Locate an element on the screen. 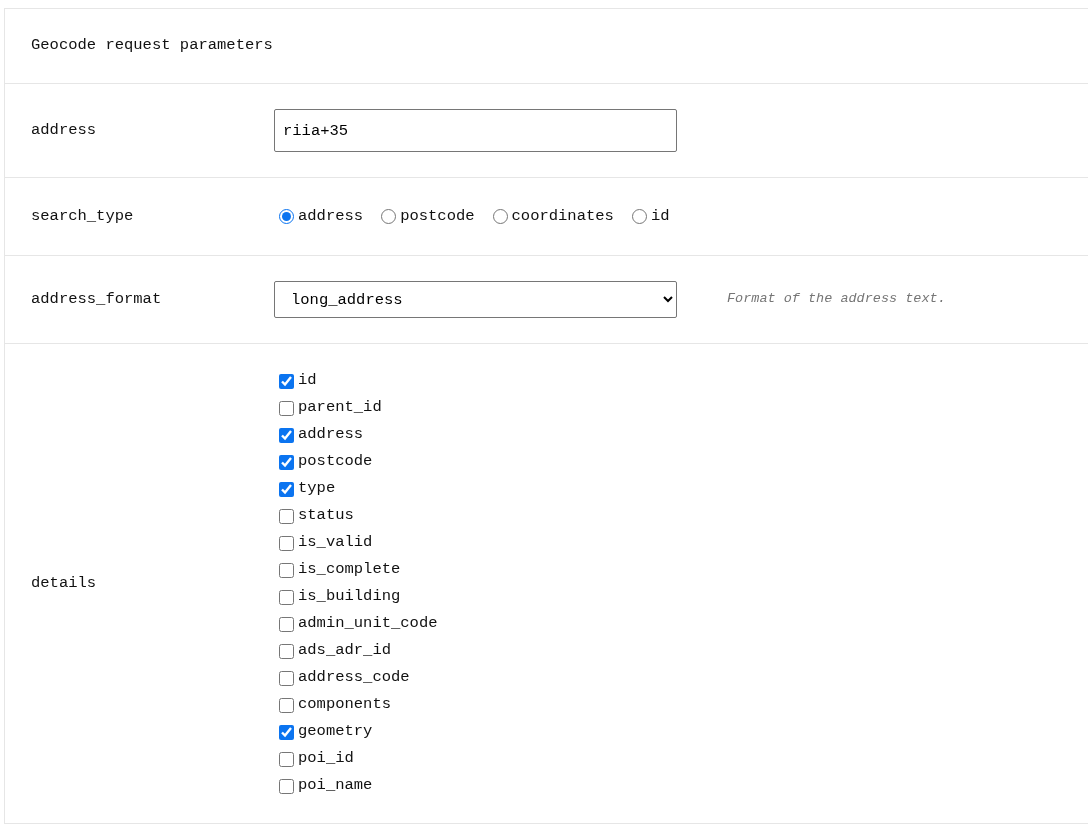 The width and height of the screenshot is (1088, 824). checkbox-label: is_complete is located at coordinates (349, 570).